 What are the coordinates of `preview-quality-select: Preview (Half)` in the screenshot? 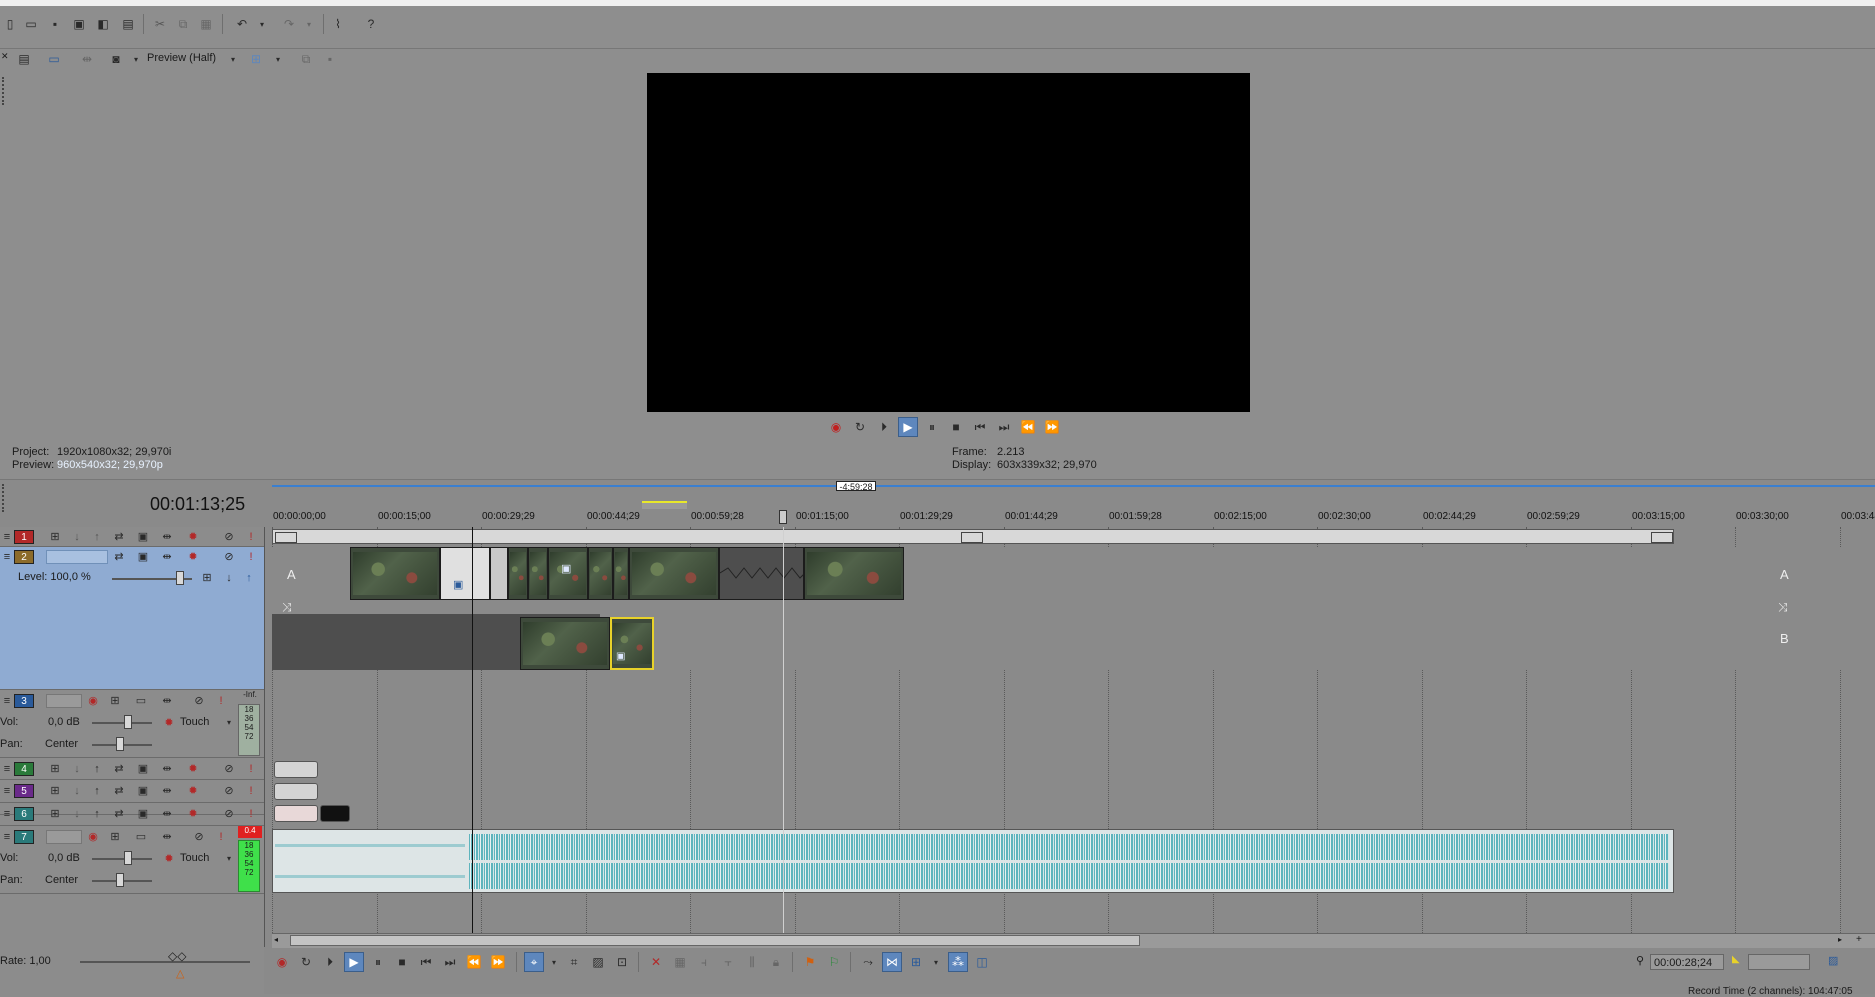 It's located at (181, 58).